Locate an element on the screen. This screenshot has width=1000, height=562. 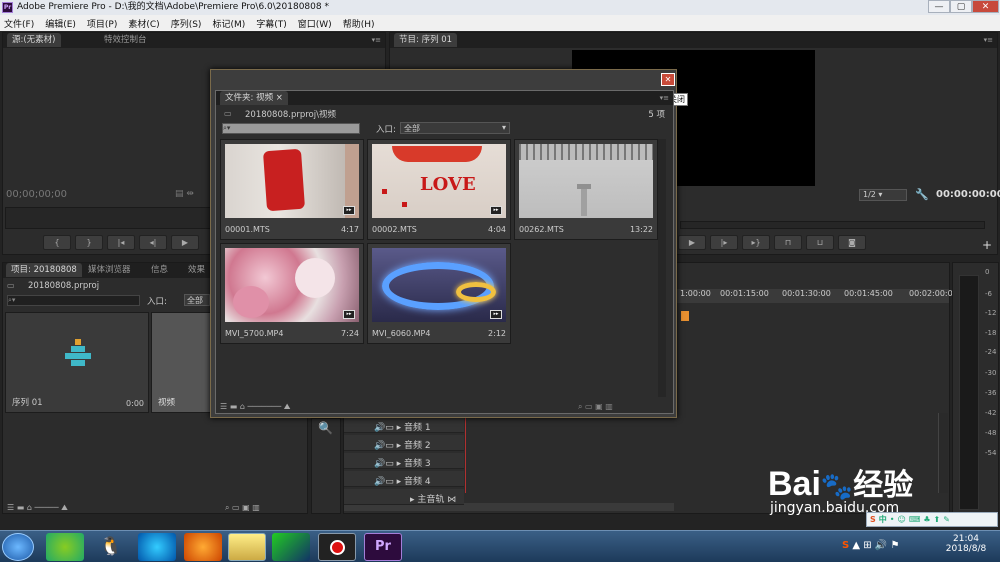
sequence-item: 序列 01 0:00 is located at coordinates (77, 362).